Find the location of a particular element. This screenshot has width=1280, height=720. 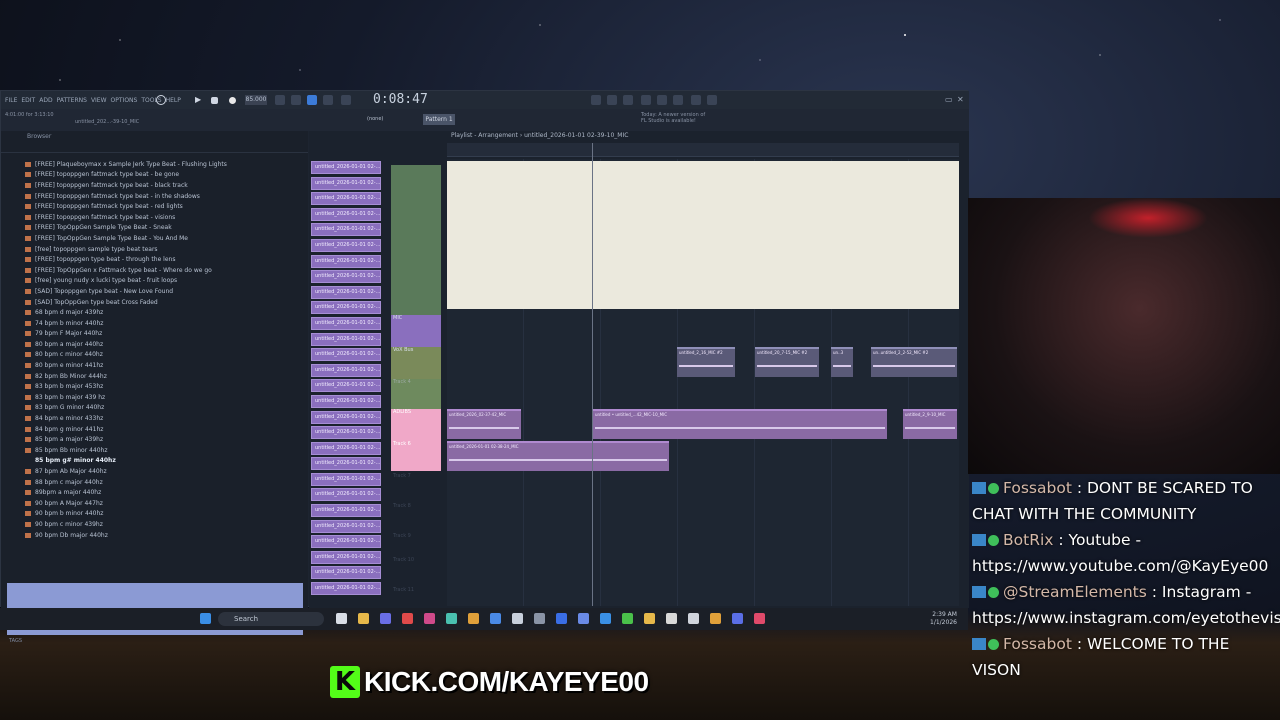

channel-rack-icon is located at coordinates (696, 100).